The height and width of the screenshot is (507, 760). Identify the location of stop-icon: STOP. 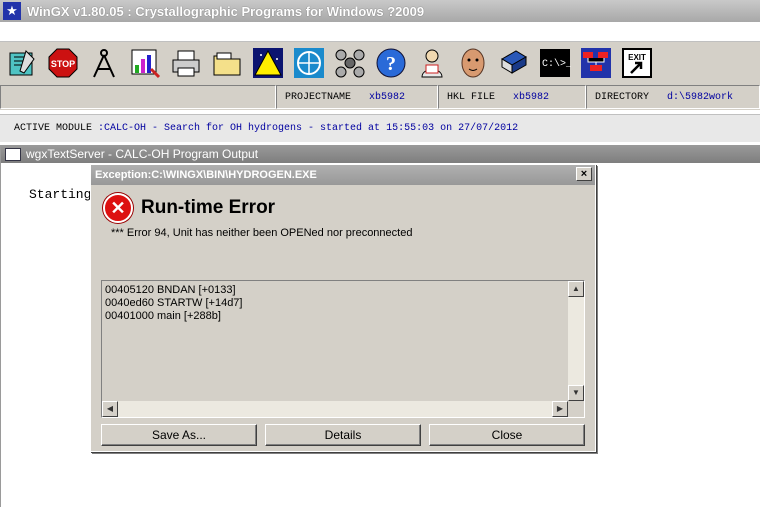
(63, 63).